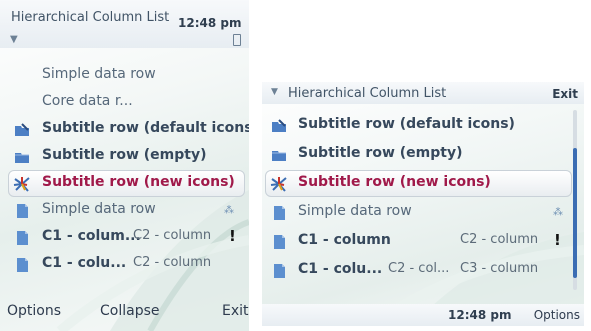  What do you see at coordinates (499, 268) in the screenshot?
I see `column3-label: C3 - column` at bounding box center [499, 268].